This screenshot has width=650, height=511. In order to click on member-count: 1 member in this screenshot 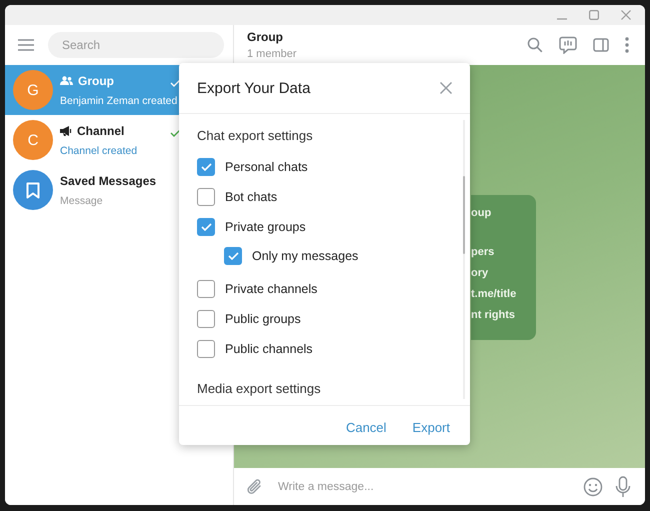, I will do `click(272, 54)`.